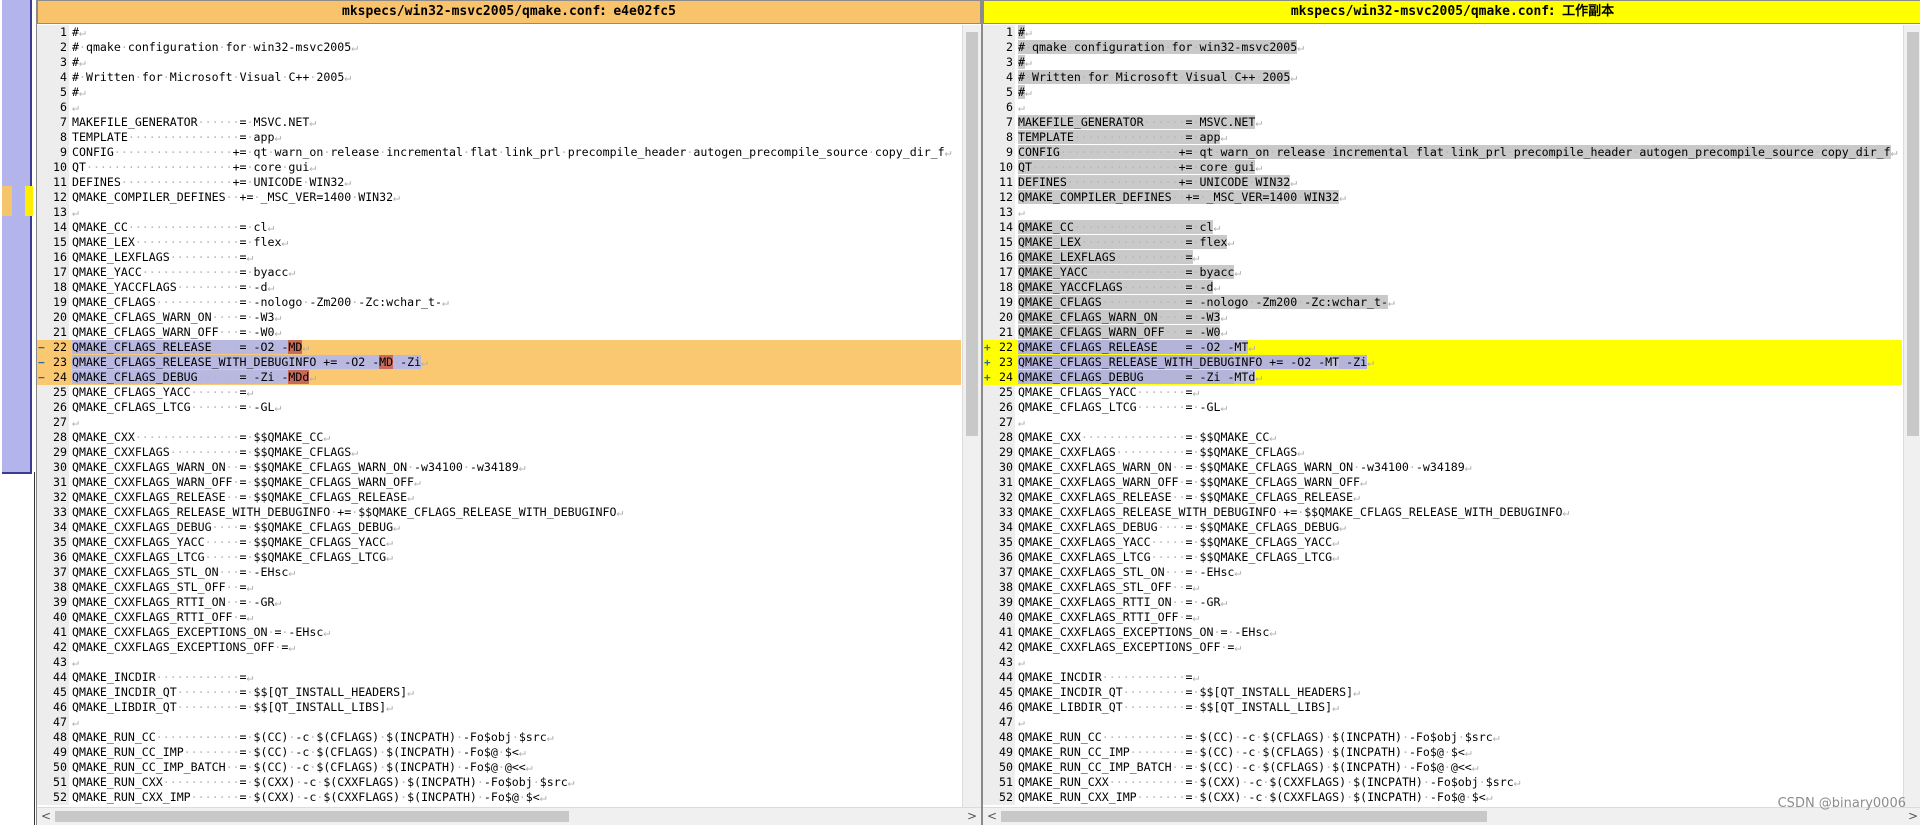 Image resolution: width=1920 pixels, height=825 pixels. I want to click on left-scroll-right-arrow: >, so click(972, 816).